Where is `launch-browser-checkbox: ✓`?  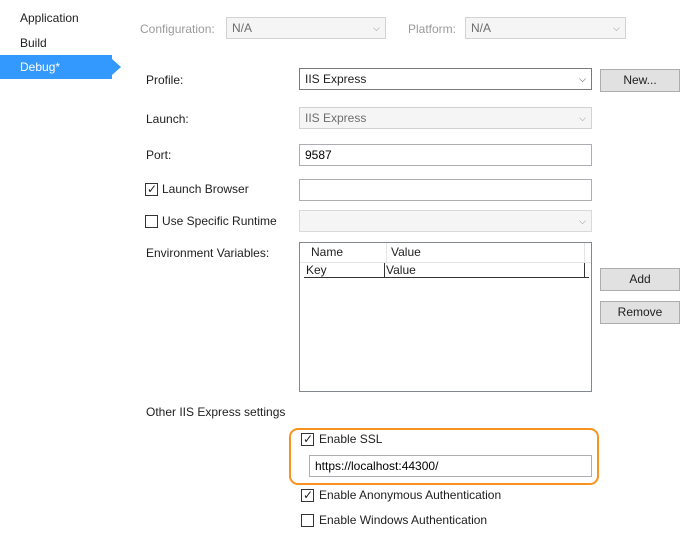
launch-browser-checkbox: ✓ is located at coordinates (151, 189).